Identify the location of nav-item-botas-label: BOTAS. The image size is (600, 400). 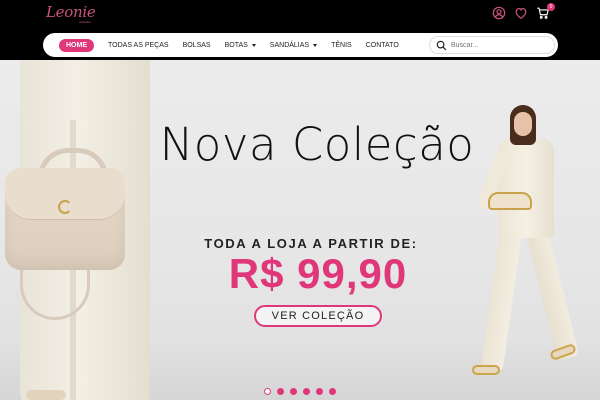
(236, 45).